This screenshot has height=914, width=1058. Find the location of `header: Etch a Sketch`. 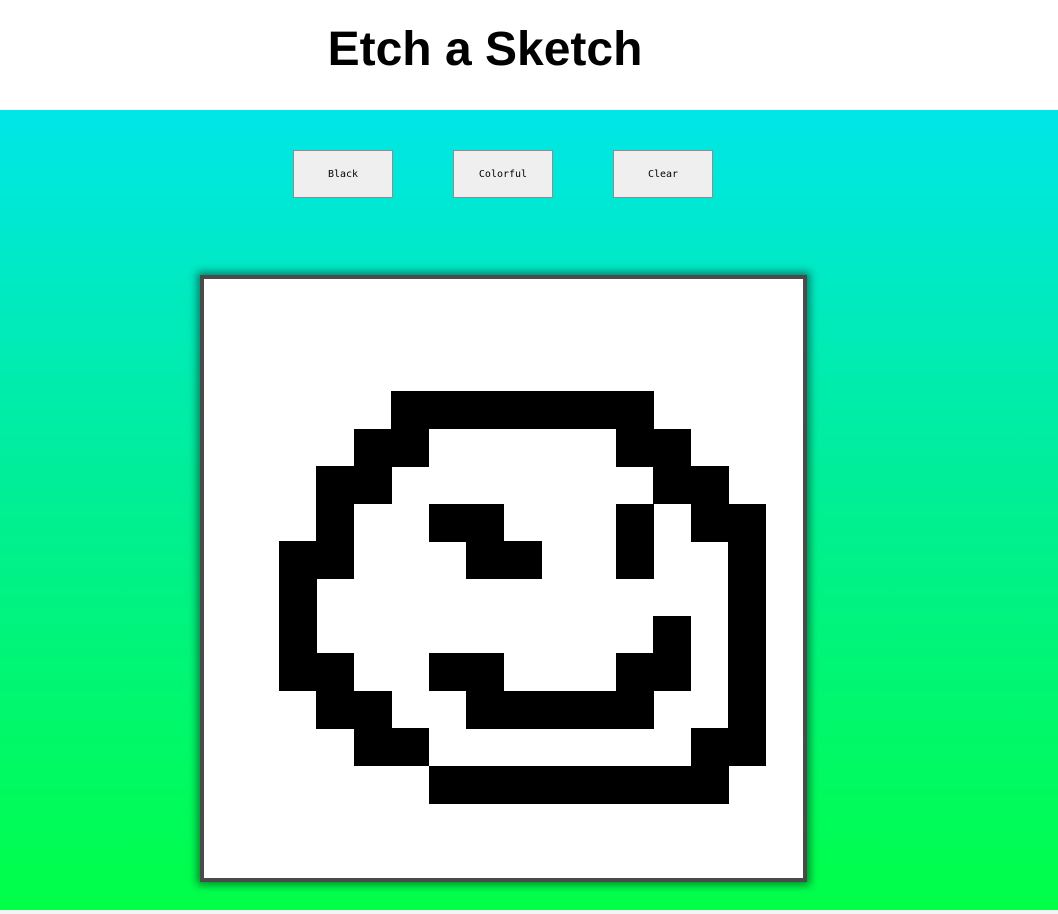

header: Etch a Sketch is located at coordinates (529, 55).